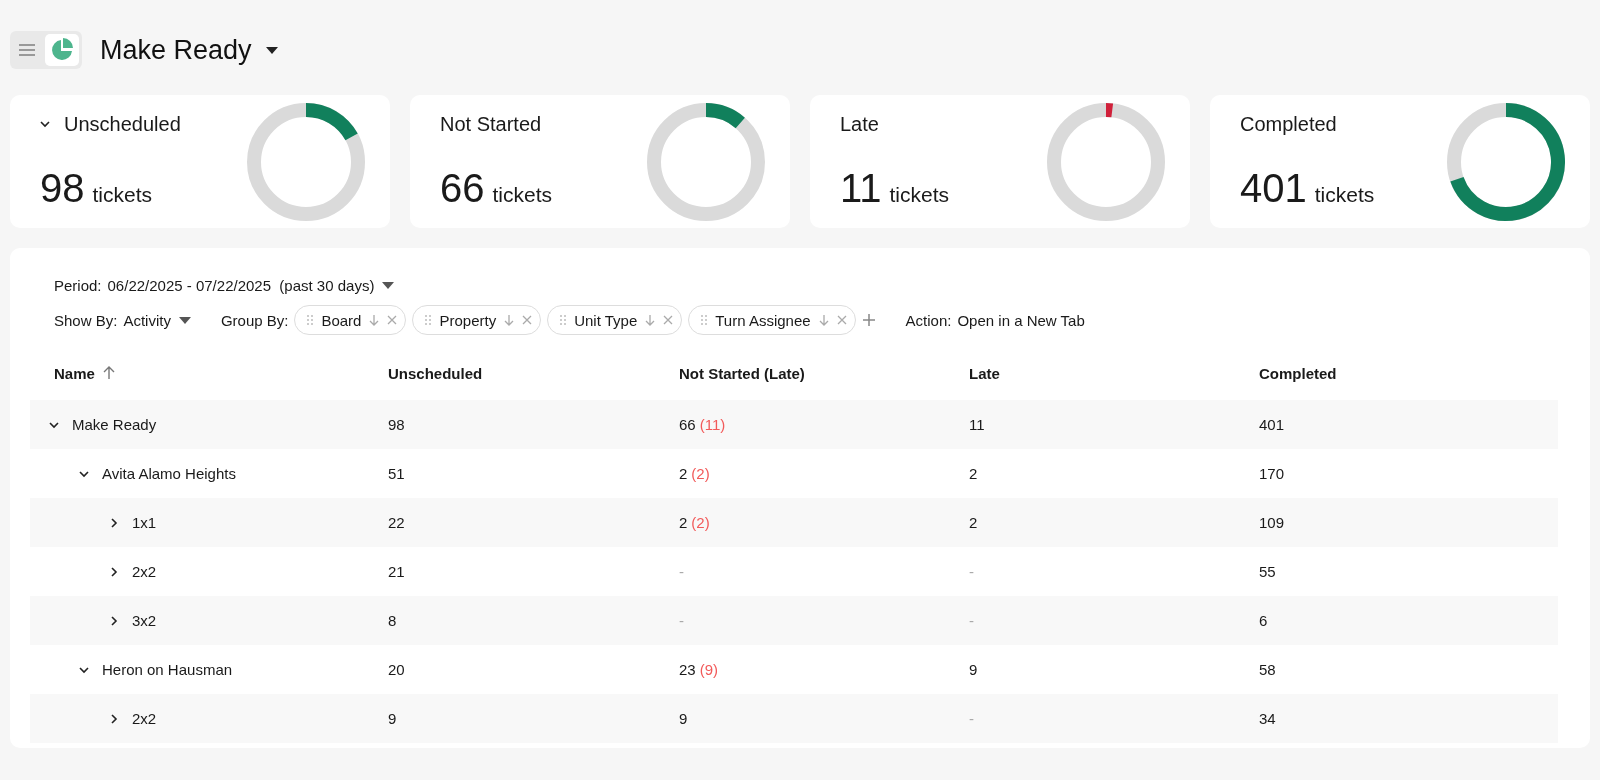 Image resolution: width=1600 pixels, height=780 pixels. Describe the element at coordinates (984, 373) in the screenshot. I see `column-header: Late` at that location.